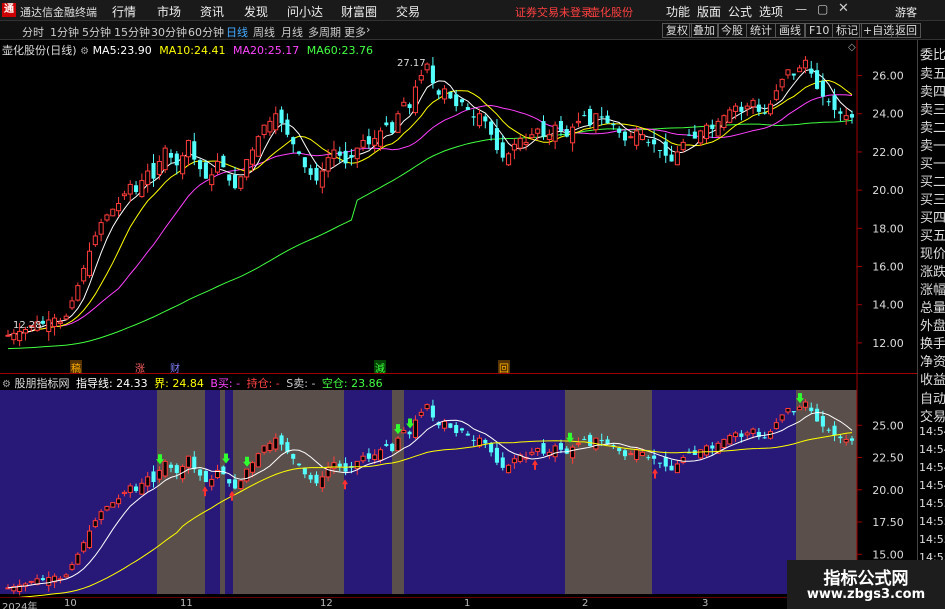  What do you see at coordinates (64, 32) in the screenshot?
I see `period-1min: 1分钟` at bounding box center [64, 32].